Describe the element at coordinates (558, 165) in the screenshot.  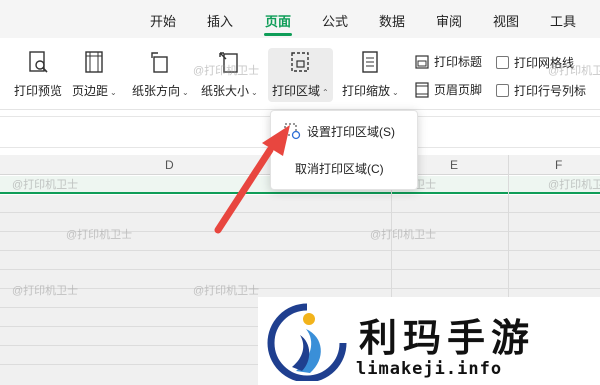
I see `column-header-f: F` at that location.